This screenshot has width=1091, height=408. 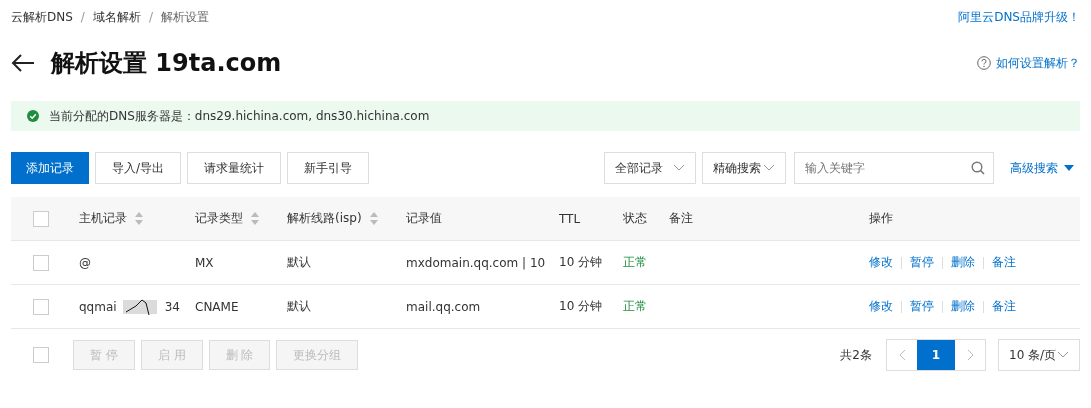 I want to click on search-field: 输入关键字, so click(x=894, y=168).